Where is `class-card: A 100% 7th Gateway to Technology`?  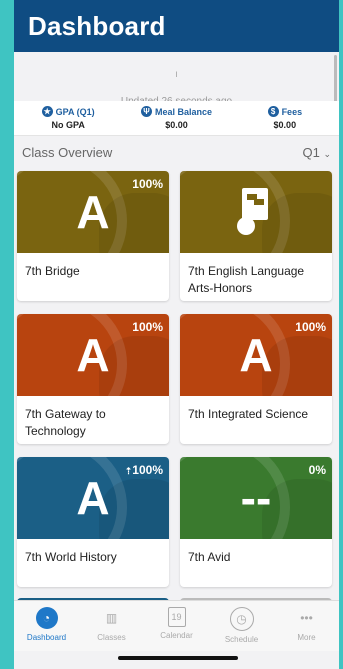 class-card: A 100% 7th Gateway to Technology is located at coordinates (93, 379).